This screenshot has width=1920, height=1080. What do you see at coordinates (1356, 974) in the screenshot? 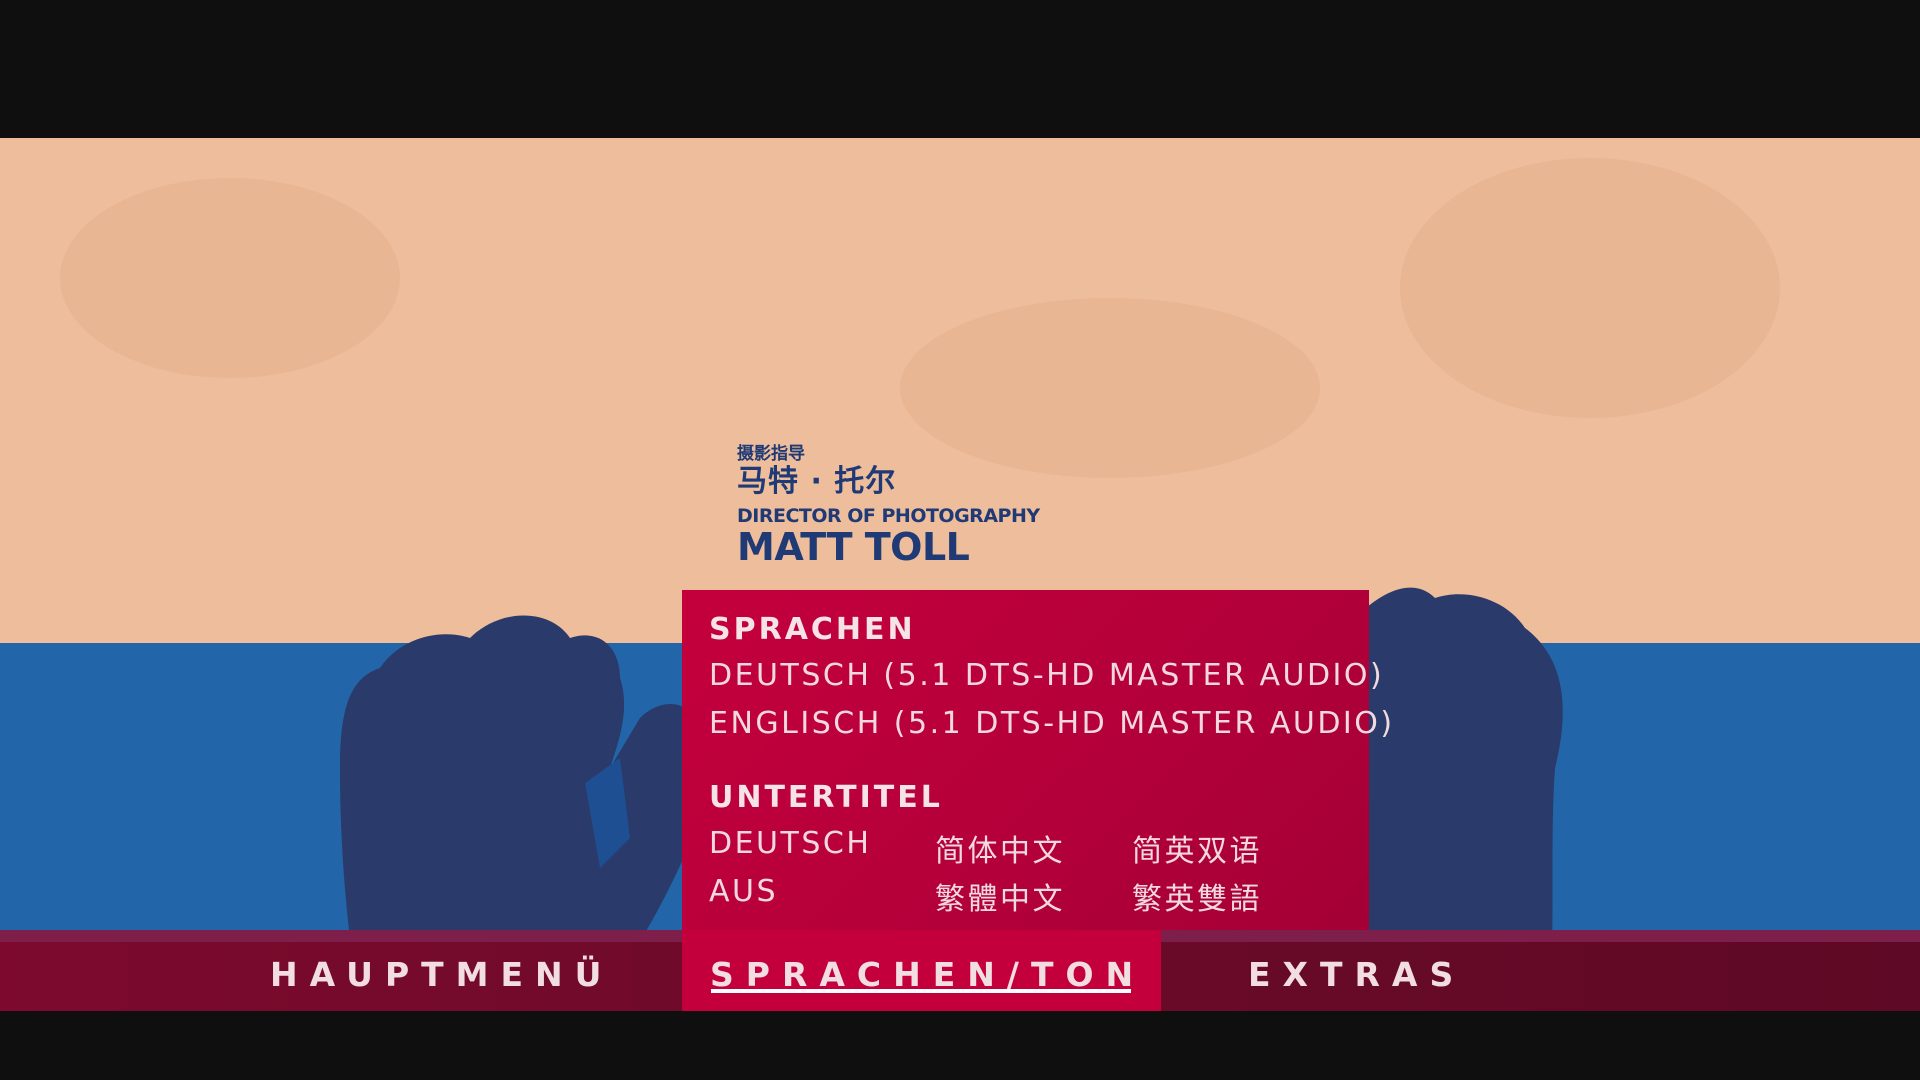
I see `nav-extras: EXTRAS` at bounding box center [1356, 974].